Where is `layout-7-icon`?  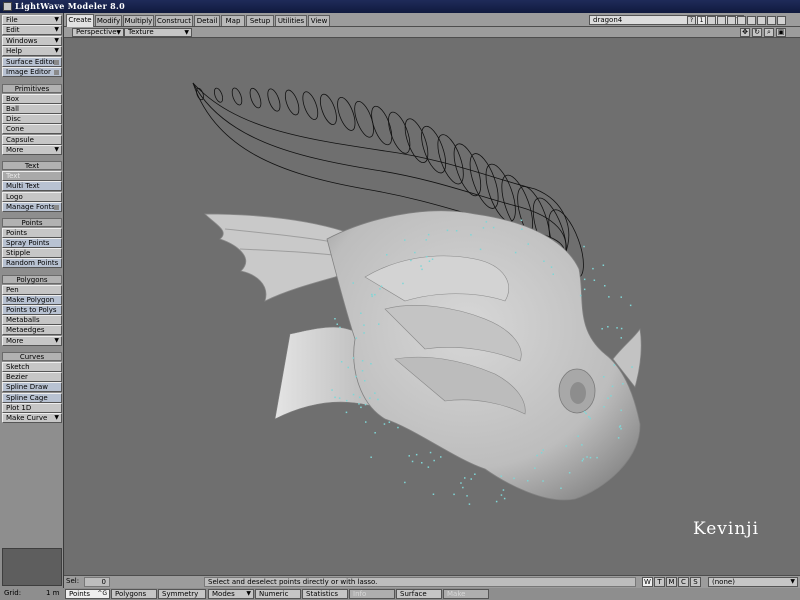 layout-7-icon is located at coordinates (761, 20).